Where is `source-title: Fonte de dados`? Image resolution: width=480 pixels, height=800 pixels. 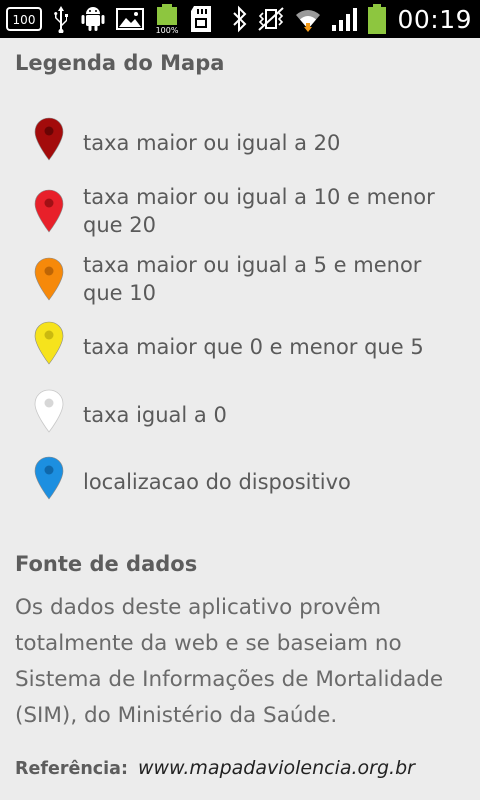
source-title: Fonte de dados is located at coordinates (106, 564).